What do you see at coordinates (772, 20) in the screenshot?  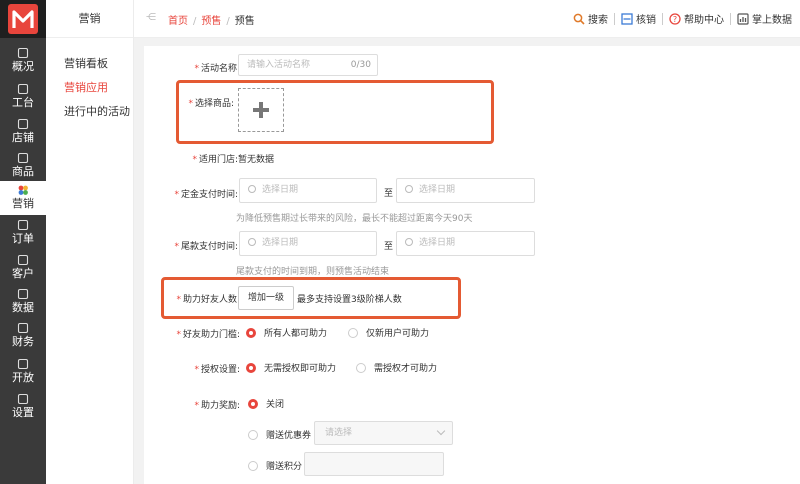 I see `mobile-data-label: 掌上数据` at bounding box center [772, 20].